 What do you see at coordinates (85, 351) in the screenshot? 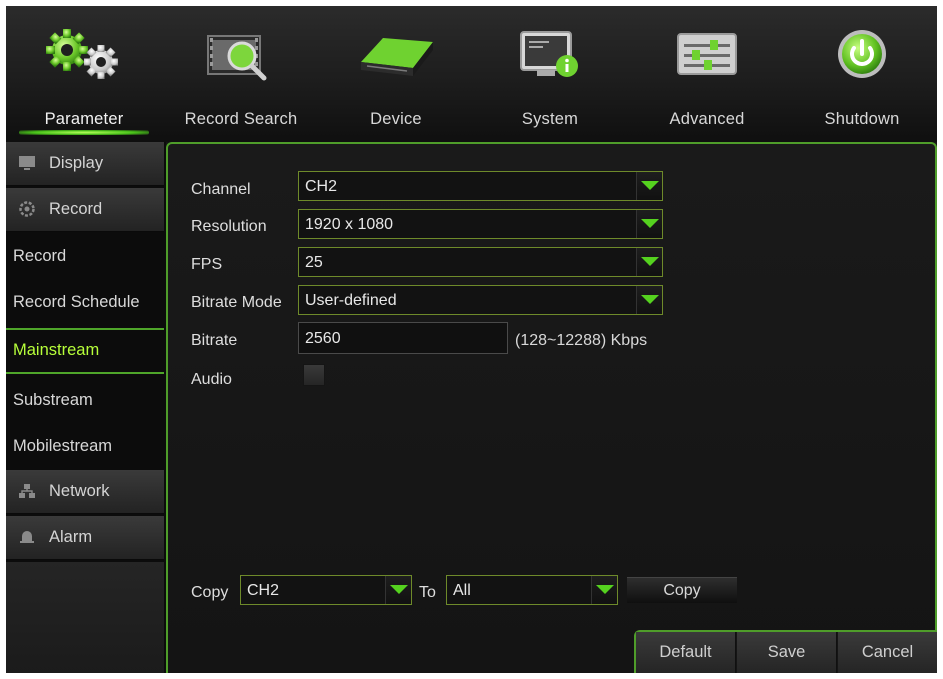
I see `sidebar-item-mainstream: Mainstream` at bounding box center [85, 351].